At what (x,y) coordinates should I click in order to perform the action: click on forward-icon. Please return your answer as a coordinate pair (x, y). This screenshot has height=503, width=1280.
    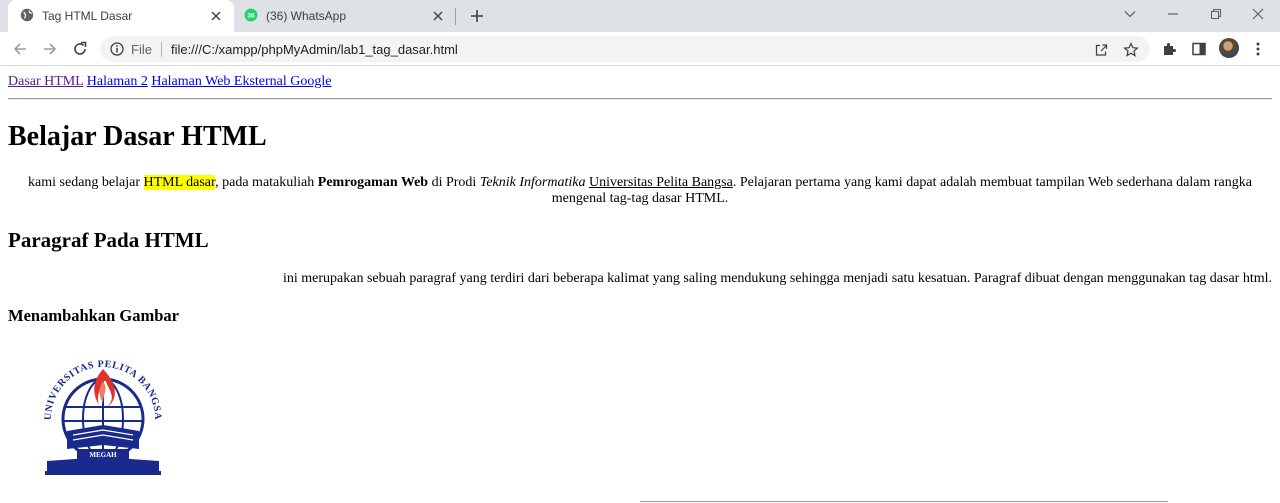
    Looking at the image, I should click on (50, 49).